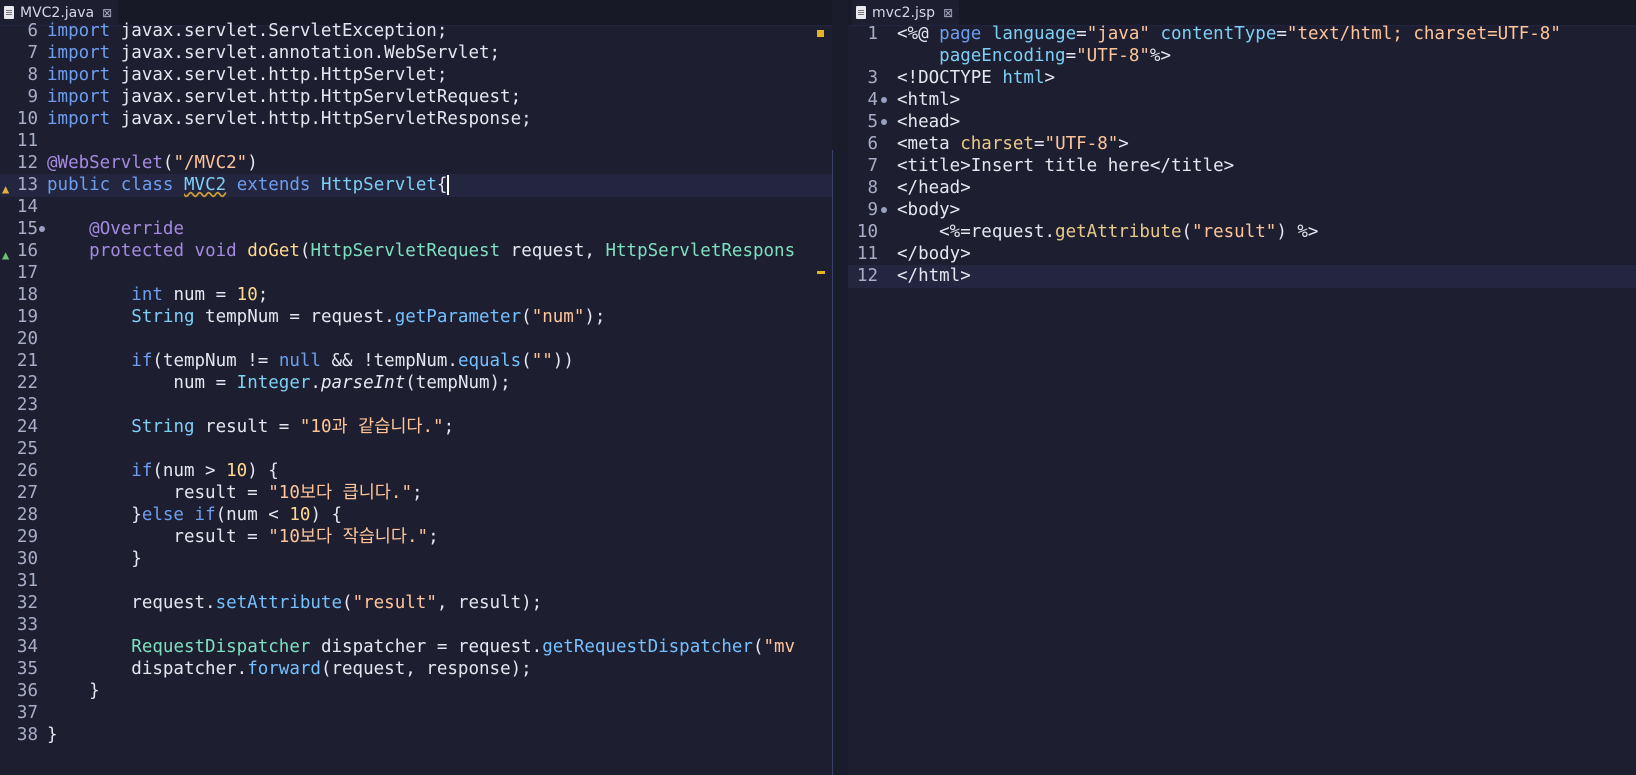  What do you see at coordinates (194, 515) in the screenshot?
I see `code-text: }else if(num < 10) {` at bounding box center [194, 515].